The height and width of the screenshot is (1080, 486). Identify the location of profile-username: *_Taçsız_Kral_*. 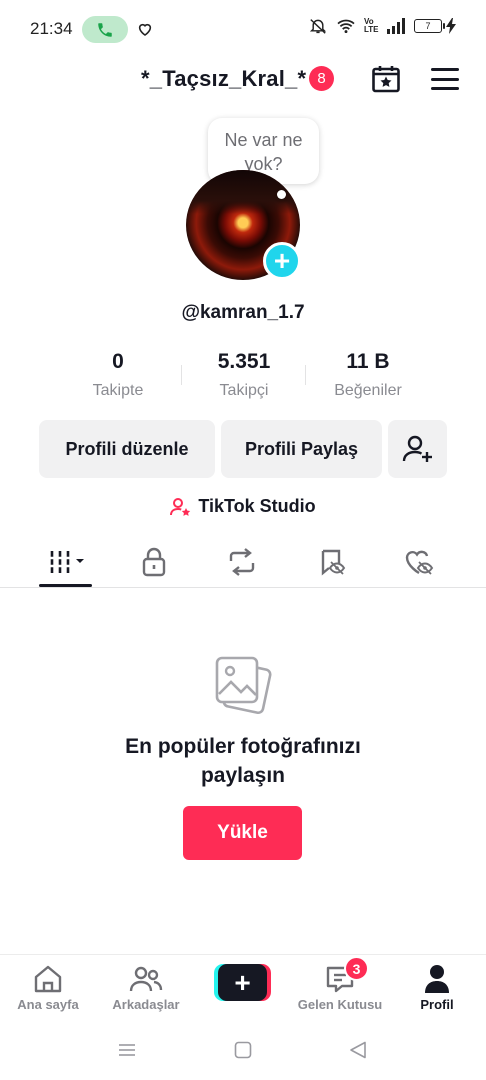
(223, 79).